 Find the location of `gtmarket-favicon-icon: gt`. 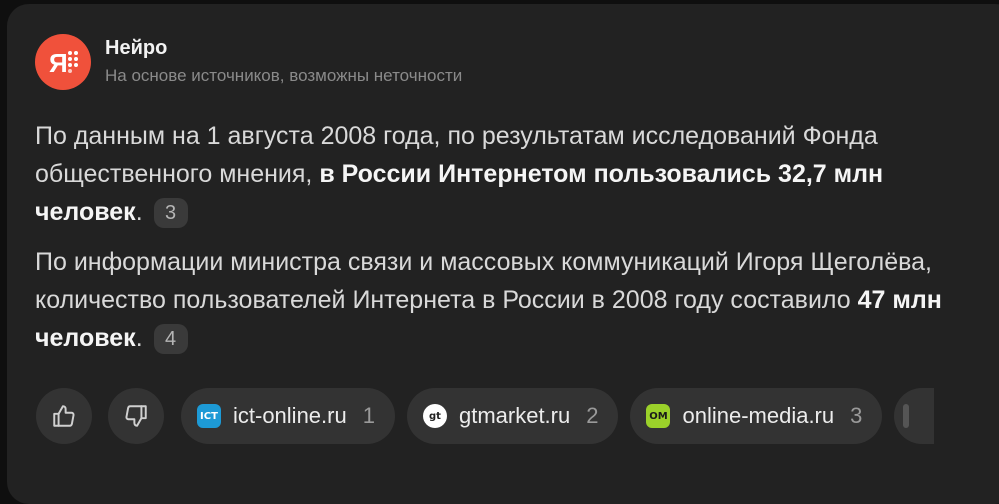

gtmarket-favicon-icon: gt is located at coordinates (434, 416).